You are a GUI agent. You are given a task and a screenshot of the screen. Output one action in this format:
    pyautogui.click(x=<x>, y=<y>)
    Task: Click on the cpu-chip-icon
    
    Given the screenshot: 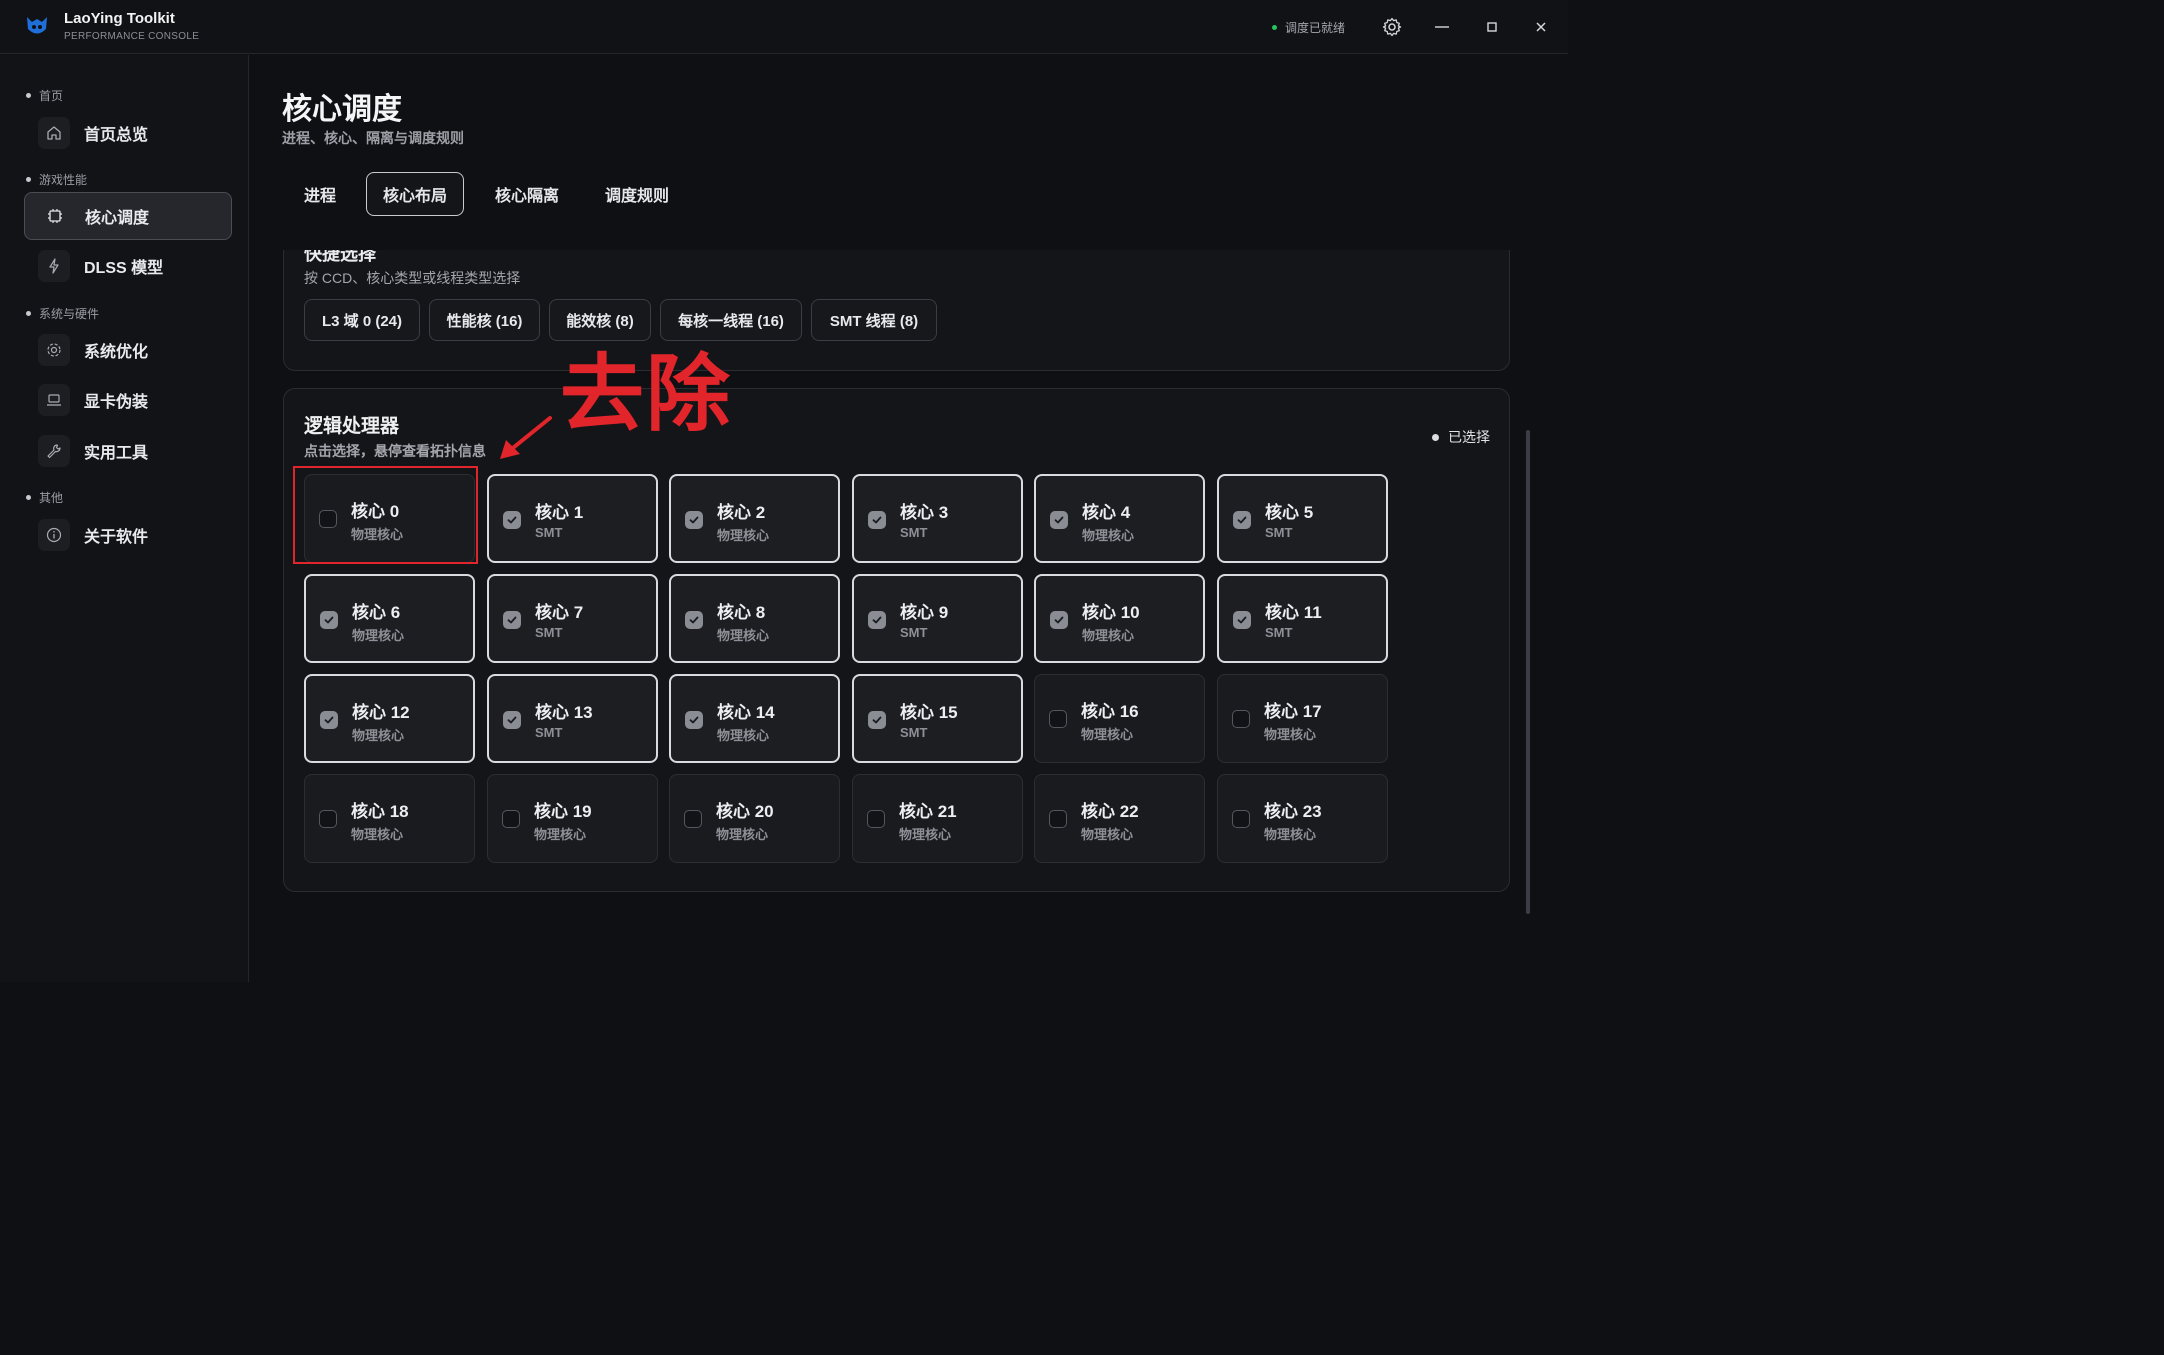 What is the action you would take?
    pyautogui.click(x=55, y=216)
    